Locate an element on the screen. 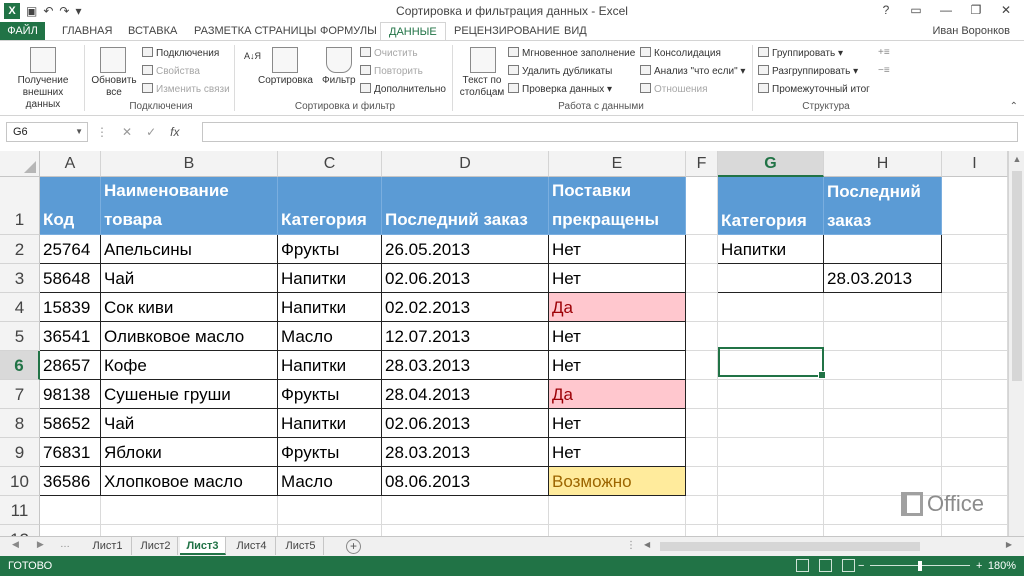  table-cell-last-order: 26.05.2013 is located at coordinates (465, 249).